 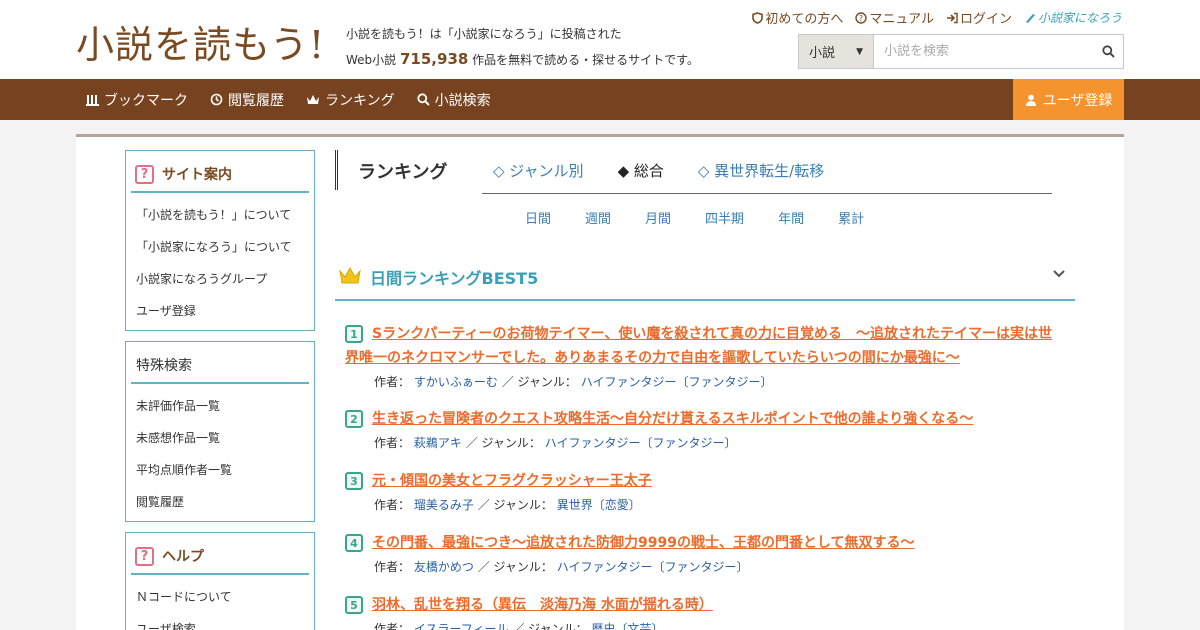 I want to click on sidebar-item-narou-group: 小説家になろうグループ, so click(x=220, y=279).